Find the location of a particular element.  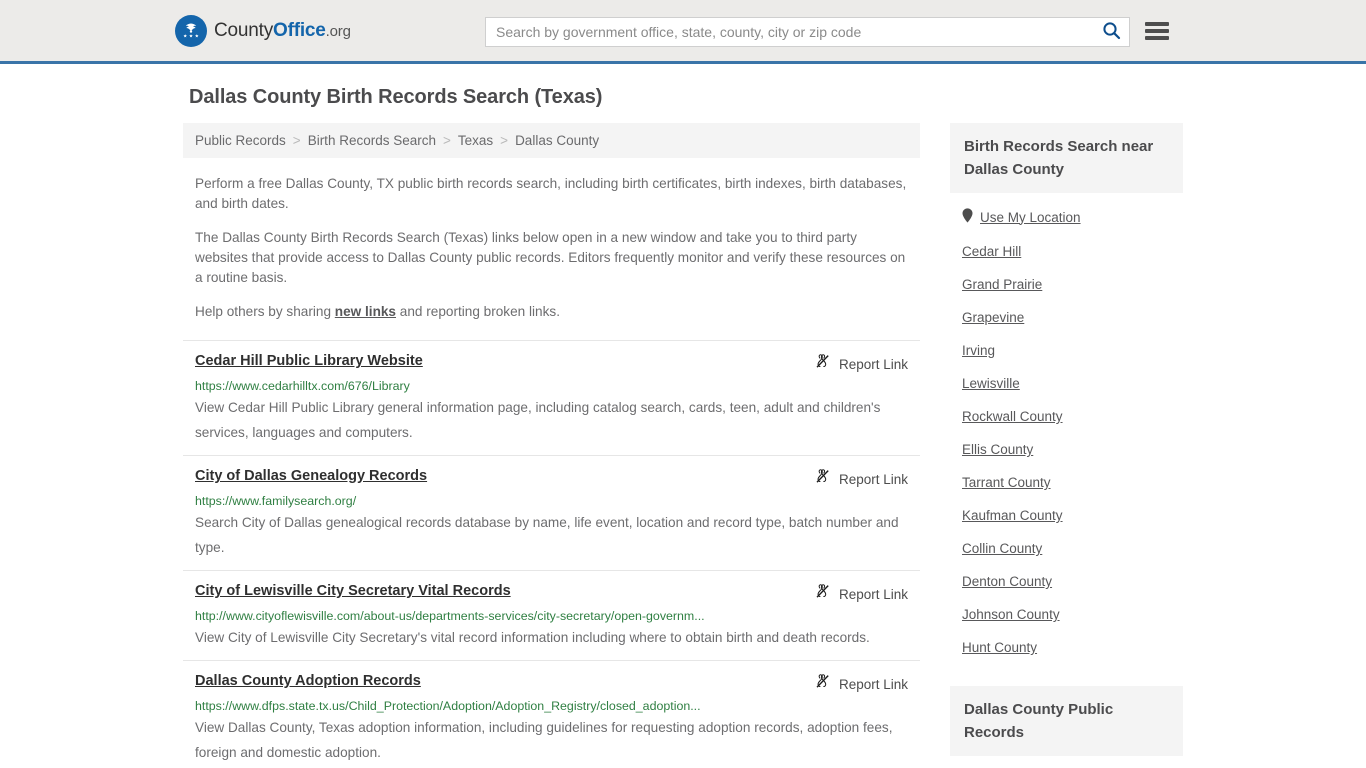

share-text-after: and reporting broken links. is located at coordinates (478, 311).